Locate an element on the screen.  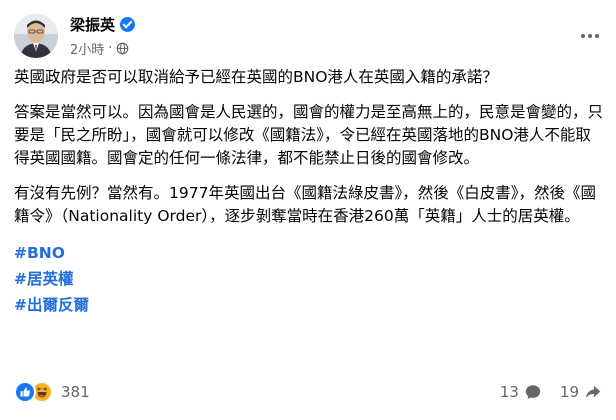
author-row: 梁振英 is located at coordinates (103, 24).